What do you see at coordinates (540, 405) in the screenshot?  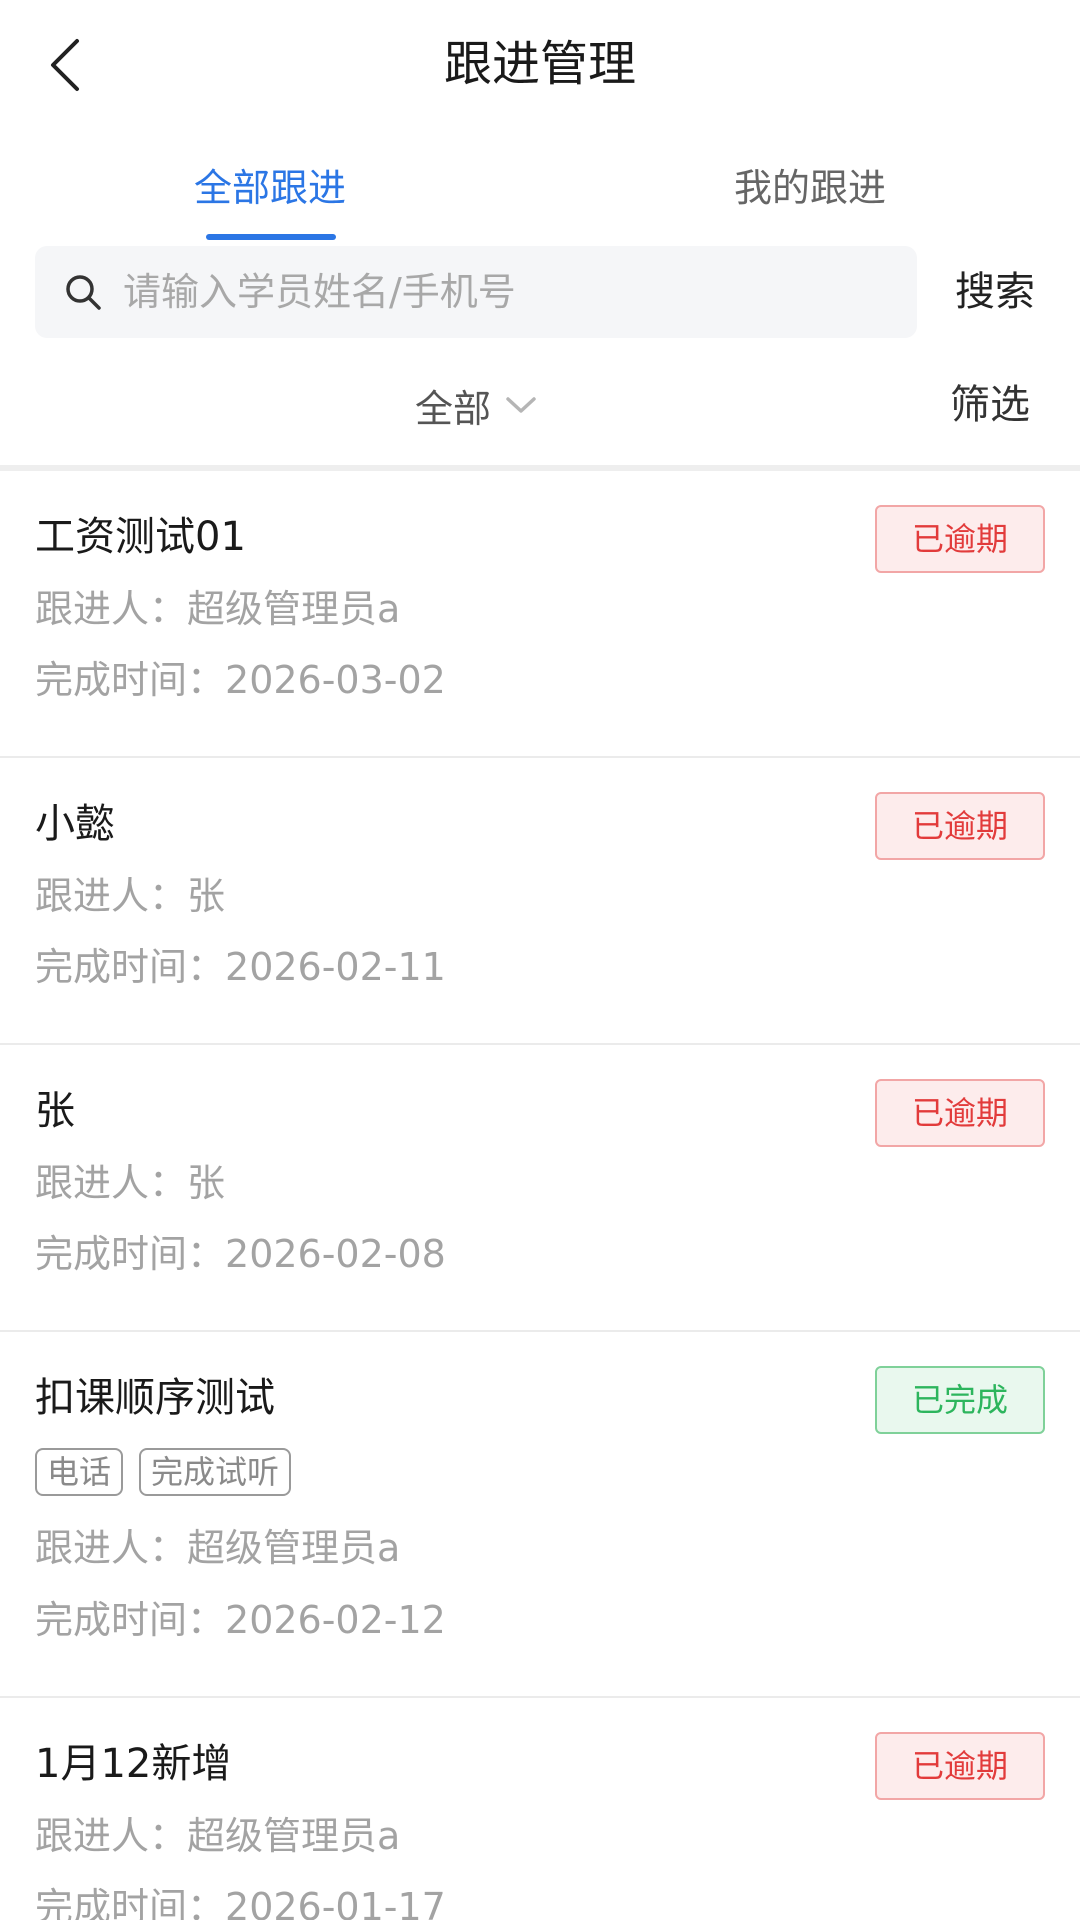 I see `filter-row: 全部 筛选` at bounding box center [540, 405].